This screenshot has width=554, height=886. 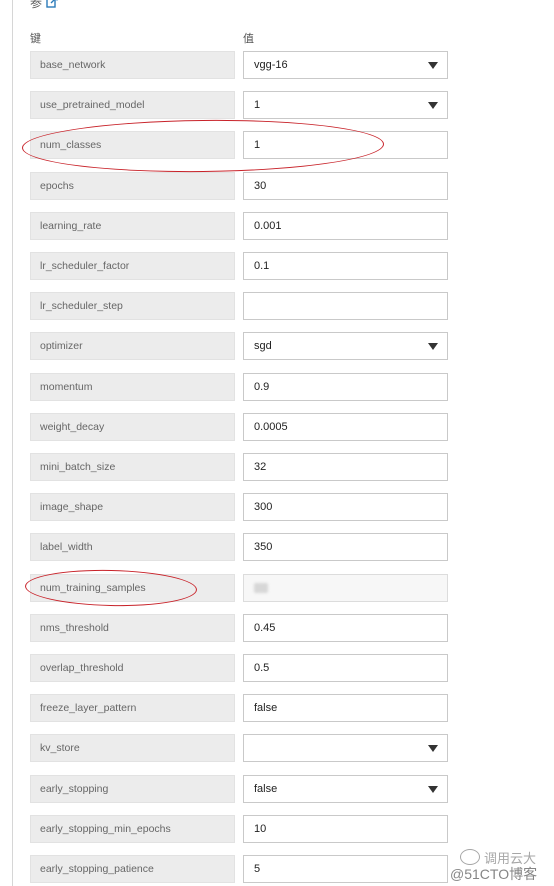 What do you see at coordinates (240, 749) in the screenshot?
I see `param-row: kv_store` at bounding box center [240, 749].